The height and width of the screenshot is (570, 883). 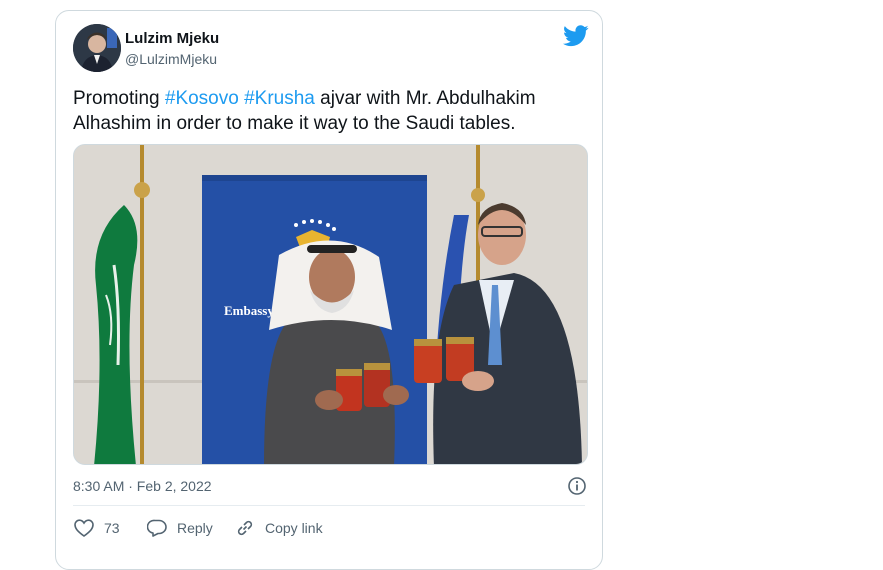 What do you see at coordinates (576, 36) in the screenshot?
I see `twitter-bird-icon` at bounding box center [576, 36].